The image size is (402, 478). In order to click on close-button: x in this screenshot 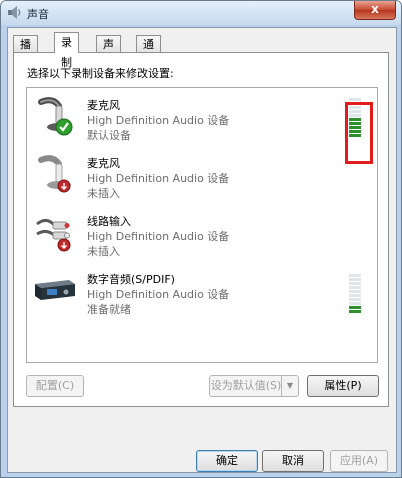, I will do `click(375, 10)`.